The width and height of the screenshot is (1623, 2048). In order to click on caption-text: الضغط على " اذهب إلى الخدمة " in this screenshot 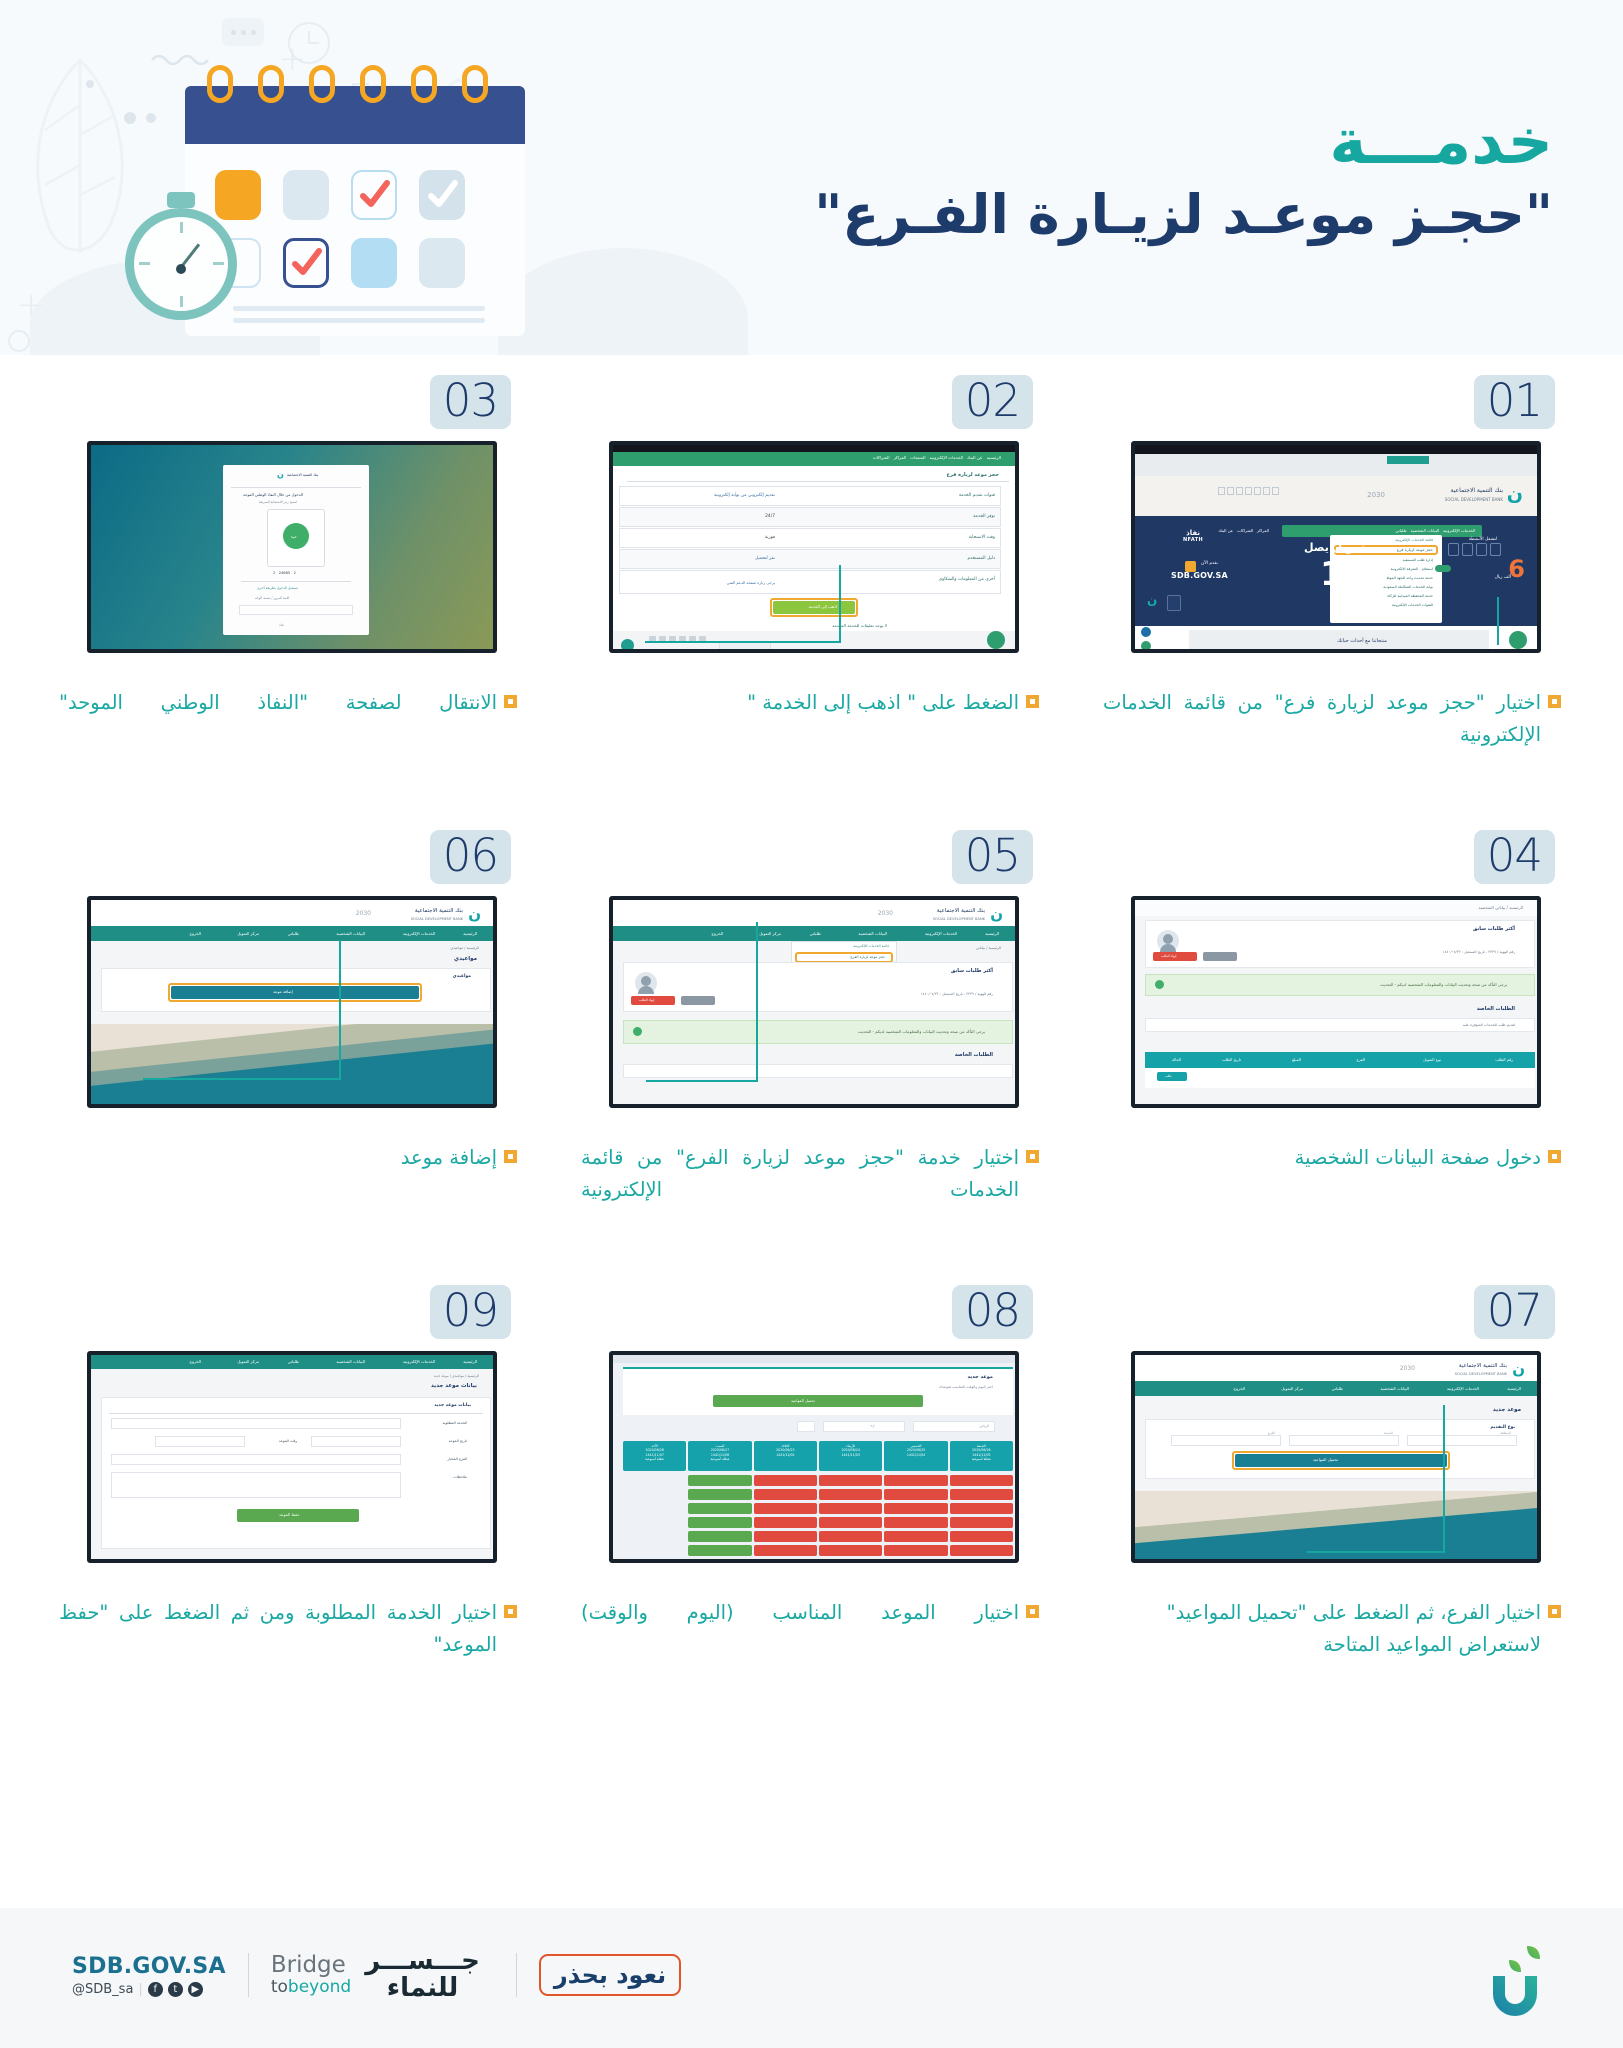, I will do `click(883, 702)`.